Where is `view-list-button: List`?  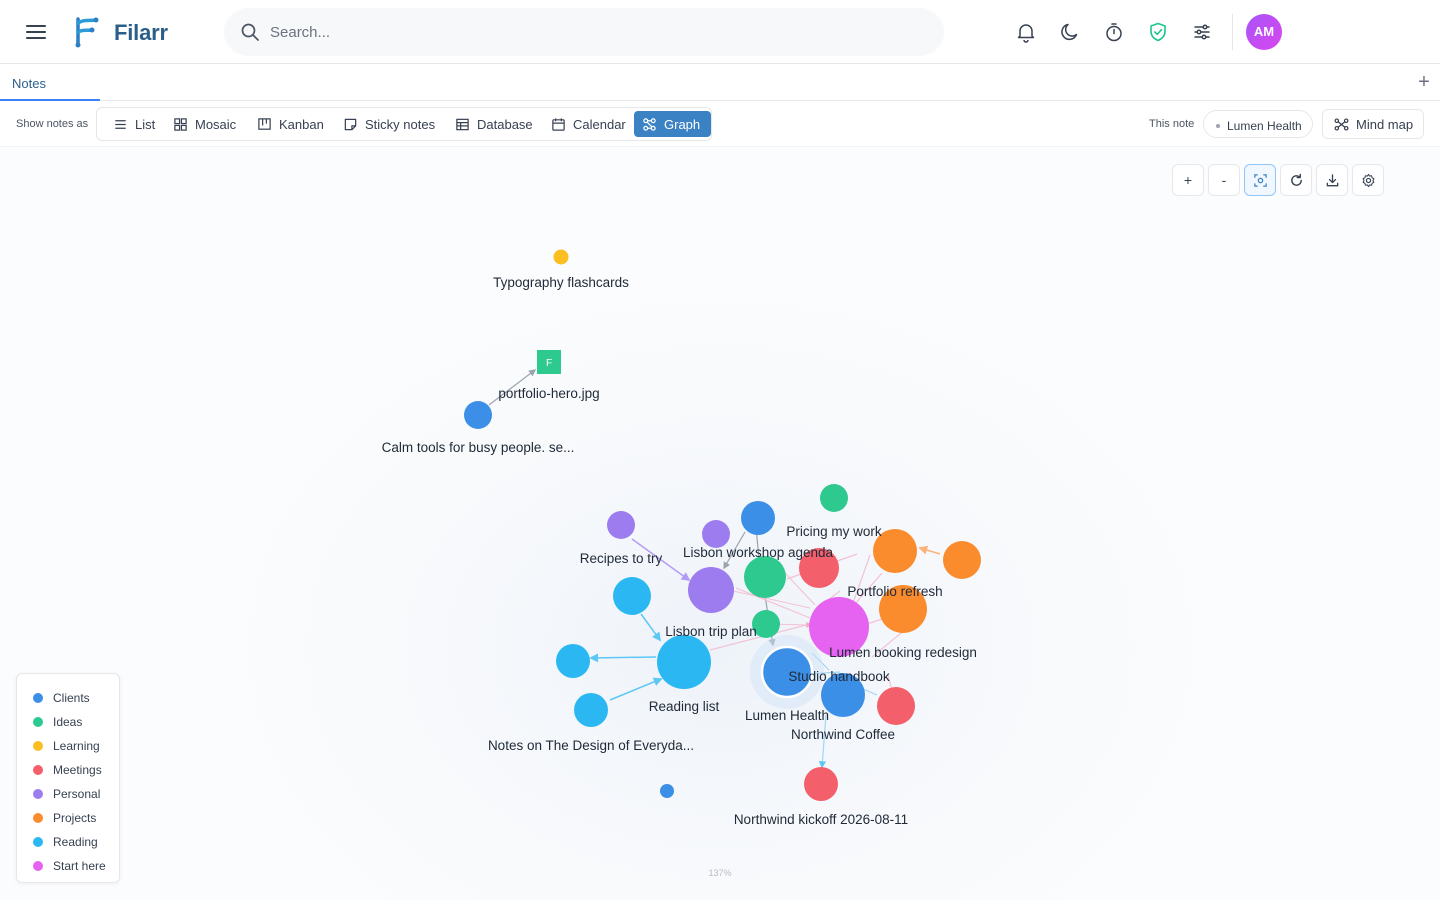 view-list-button: List is located at coordinates (134, 124).